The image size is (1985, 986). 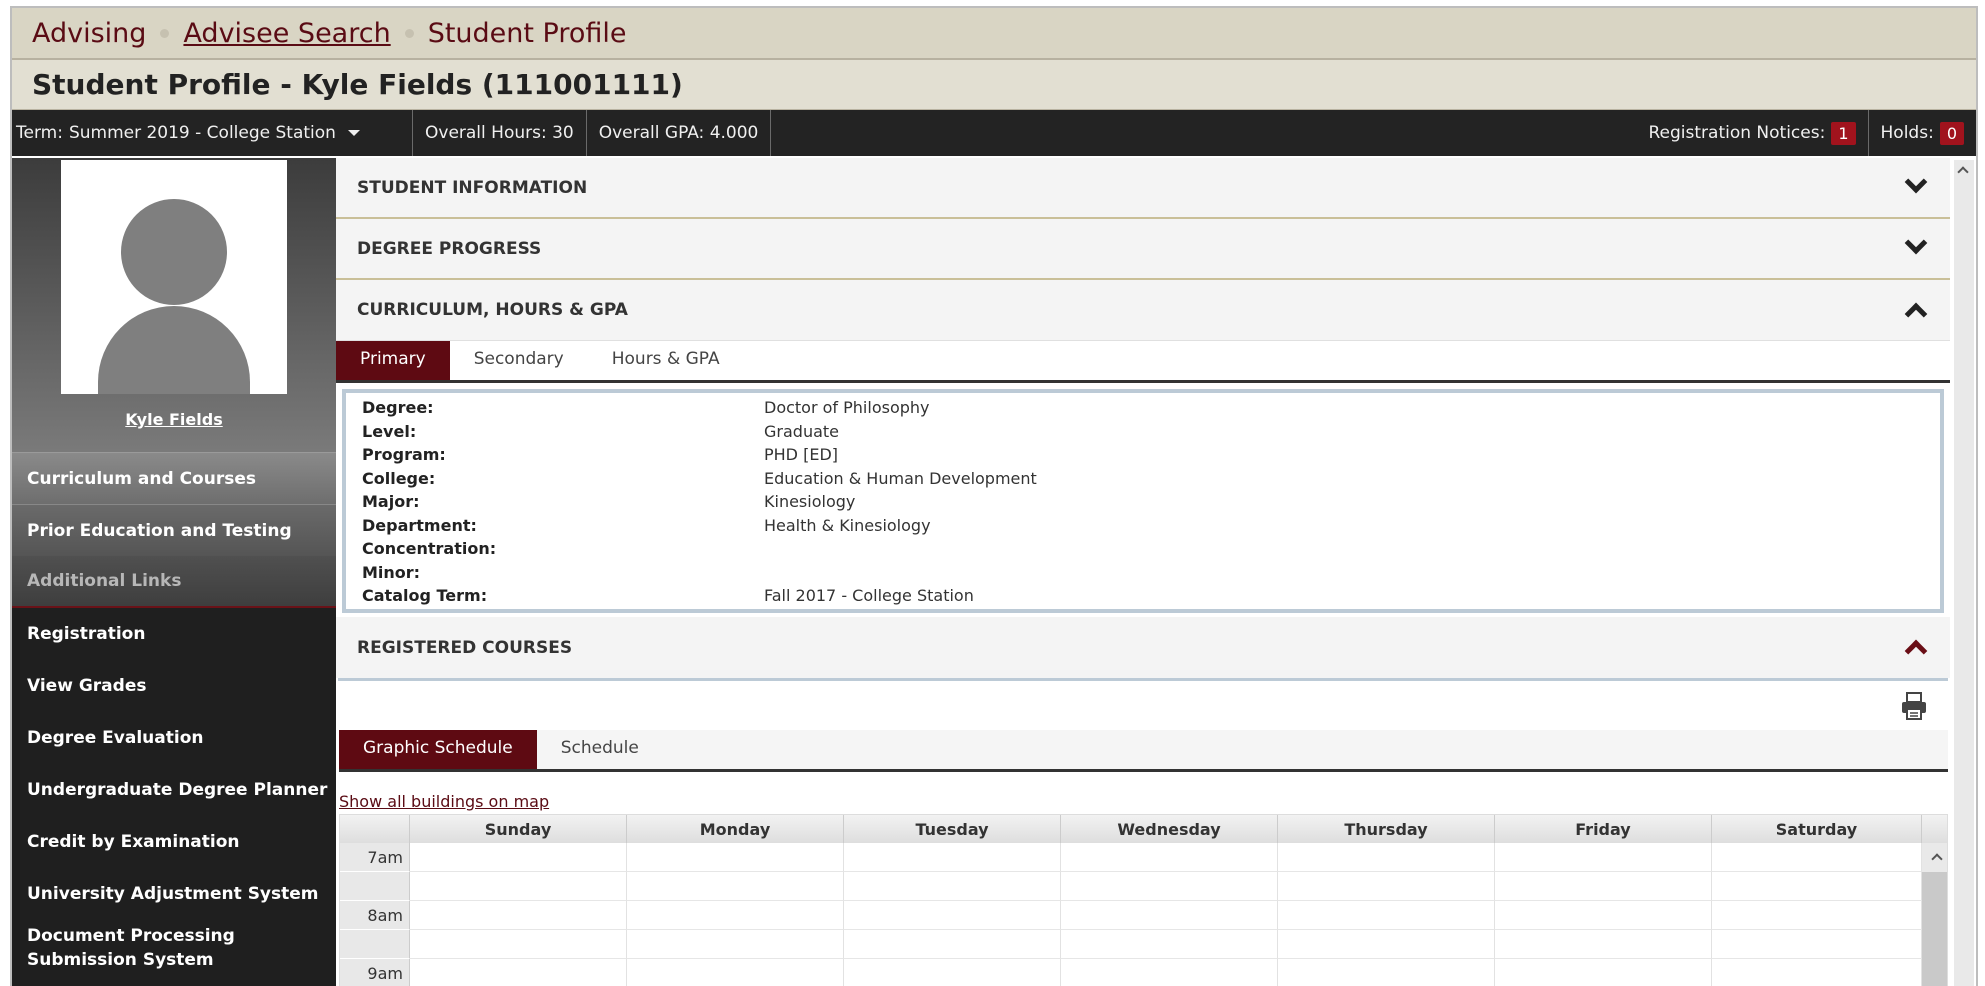 I want to click on registration-notices-badge: 1, so click(x=1843, y=133).